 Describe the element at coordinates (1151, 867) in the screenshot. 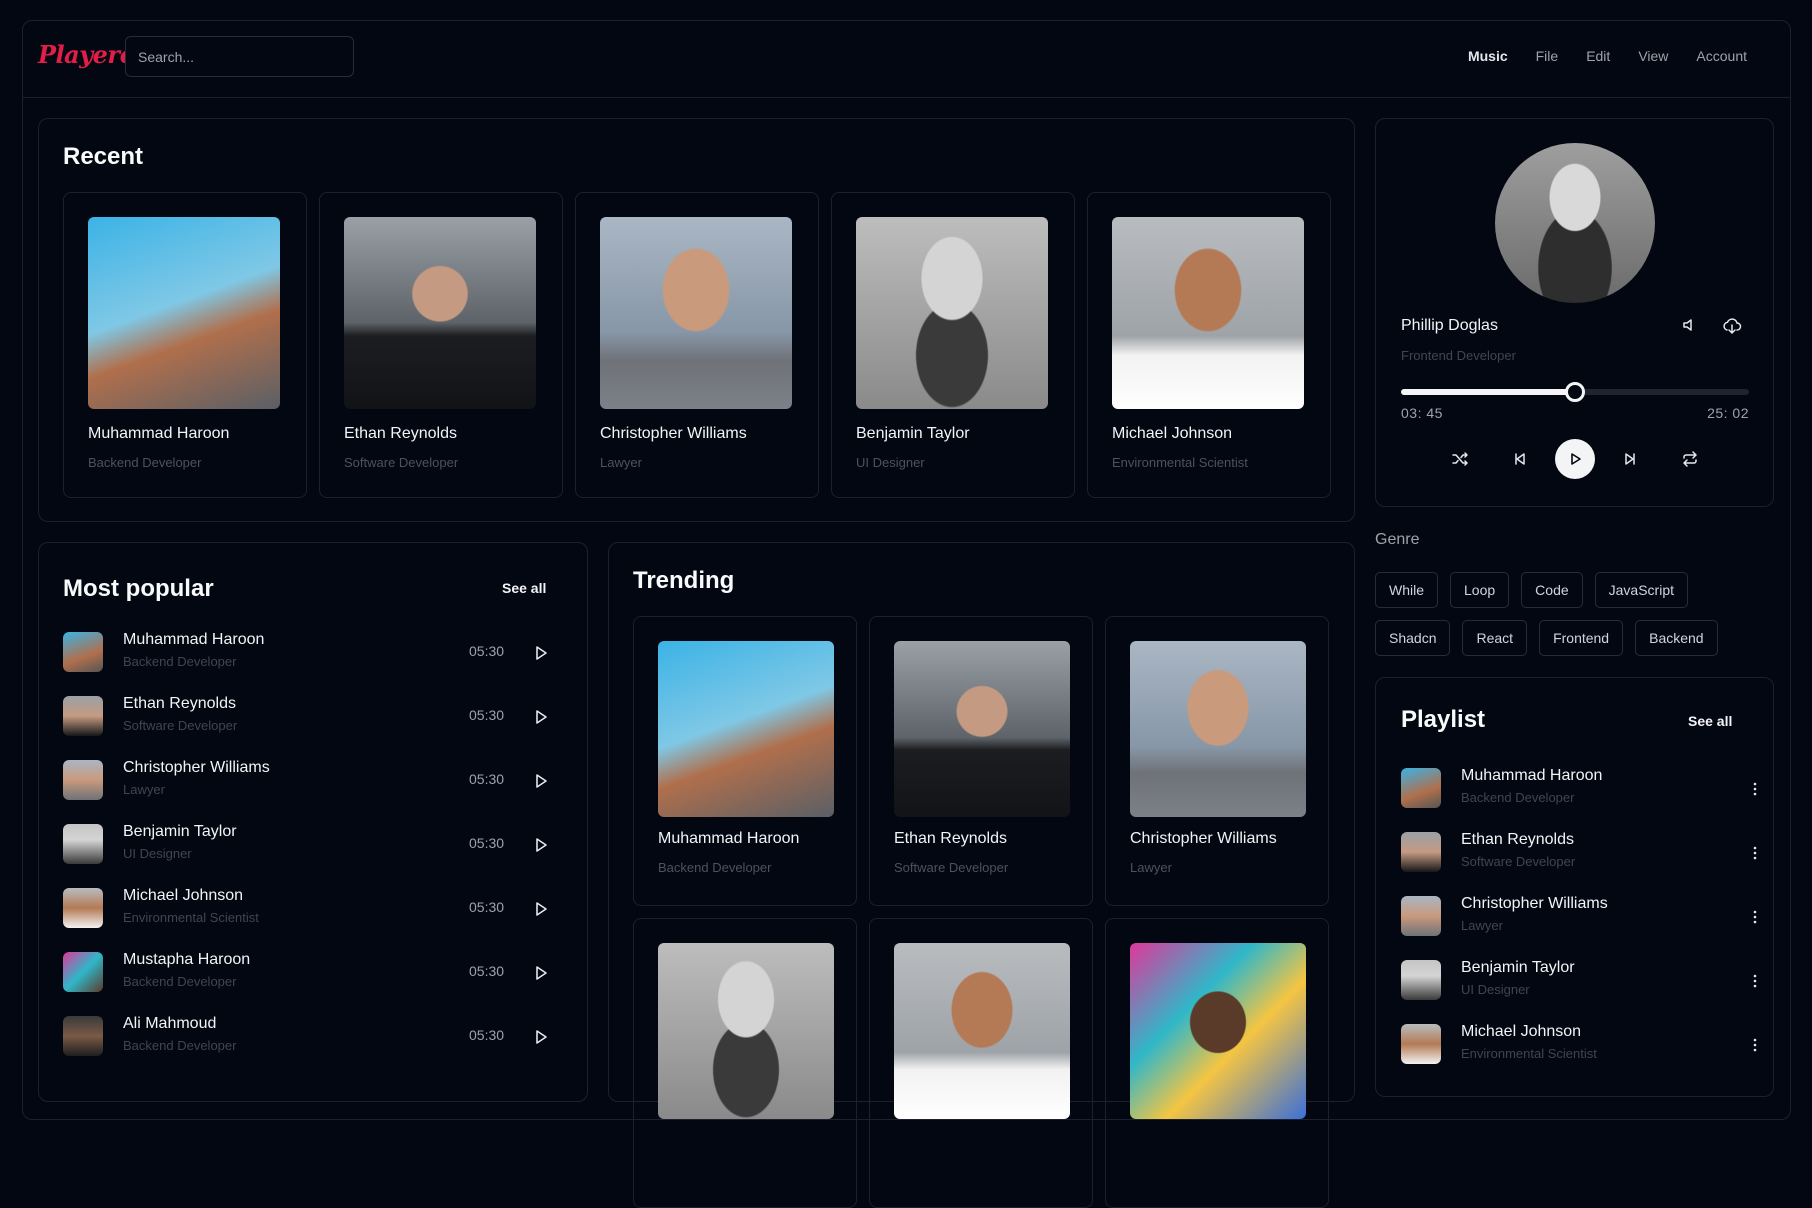

I see `trending-role: Lawyer` at that location.